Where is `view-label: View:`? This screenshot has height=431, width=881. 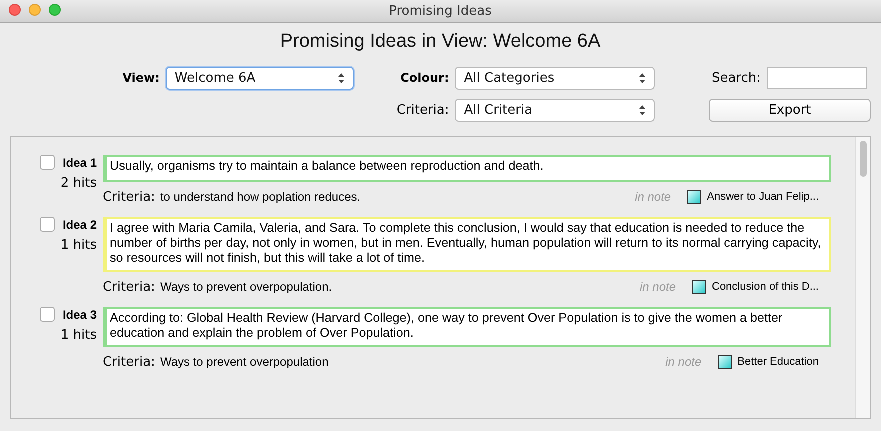
view-label: View: is located at coordinates (141, 78).